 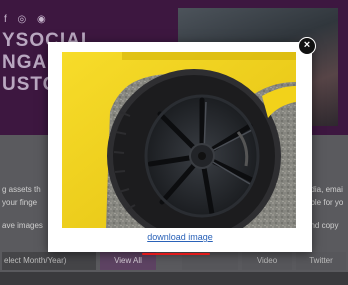 What do you see at coordinates (174, 278) in the screenshot?
I see `bottom-strip` at bounding box center [174, 278].